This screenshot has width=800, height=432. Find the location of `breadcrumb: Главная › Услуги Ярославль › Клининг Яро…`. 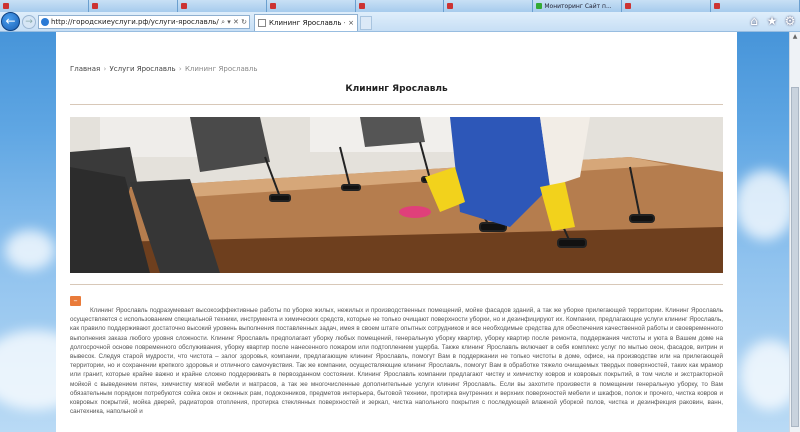

breadcrumb: Главная › Услуги Ярославль › Клининг Яро… is located at coordinates (163, 69).